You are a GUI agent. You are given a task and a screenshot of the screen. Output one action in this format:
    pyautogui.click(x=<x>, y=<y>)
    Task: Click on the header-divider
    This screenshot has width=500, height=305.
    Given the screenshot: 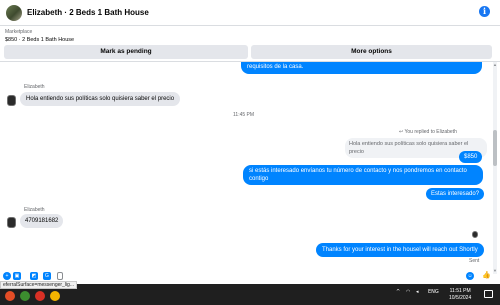 What is the action you would take?
    pyautogui.click(x=250, y=25)
    